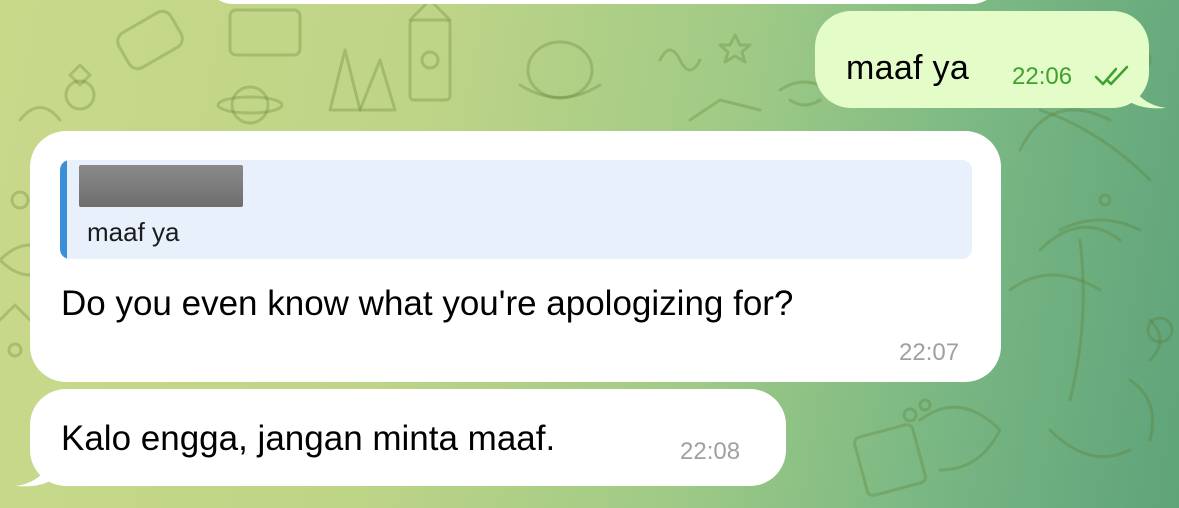 This screenshot has width=1179, height=508. Describe the element at coordinates (63, 209) in the screenshot. I see `reply-accent-bar` at that location.